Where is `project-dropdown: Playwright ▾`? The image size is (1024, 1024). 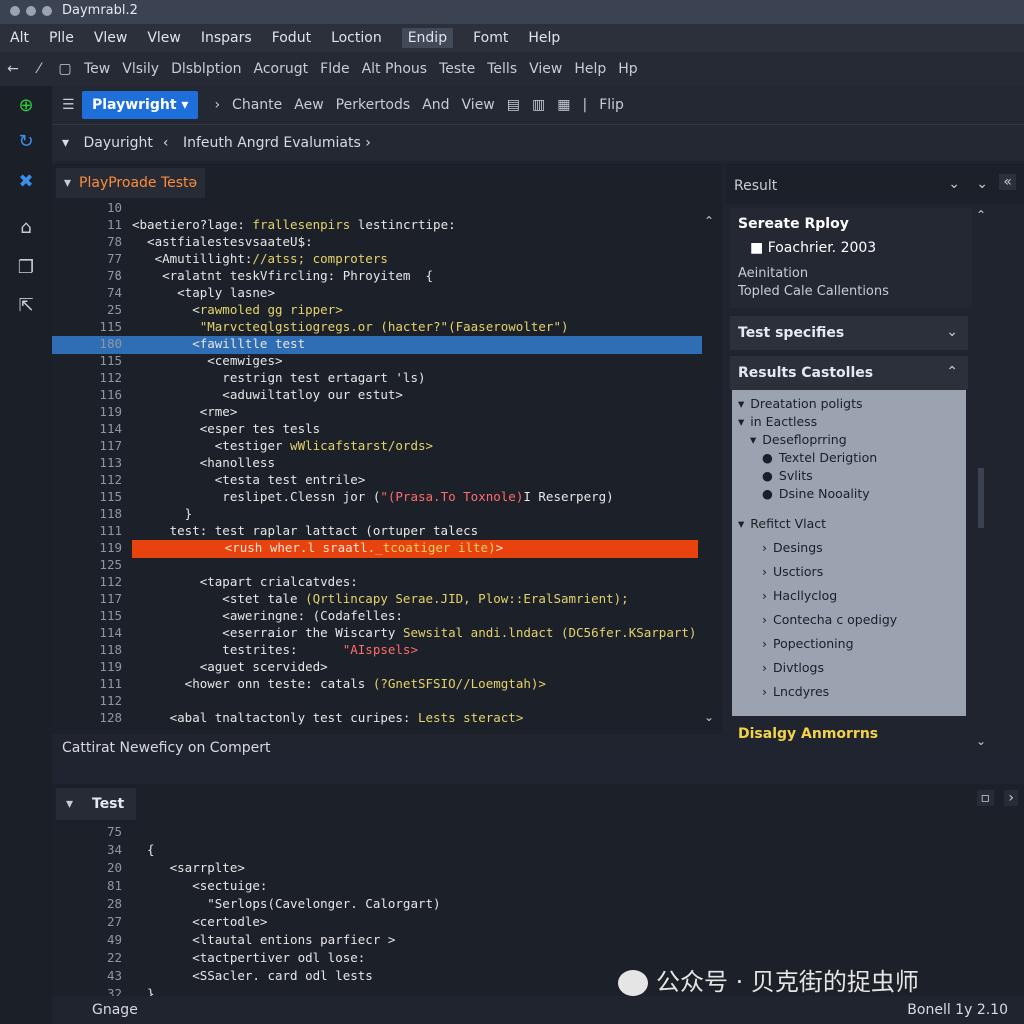 project-dropdown: Playwright ▾ is located at coordinates (140, 105).